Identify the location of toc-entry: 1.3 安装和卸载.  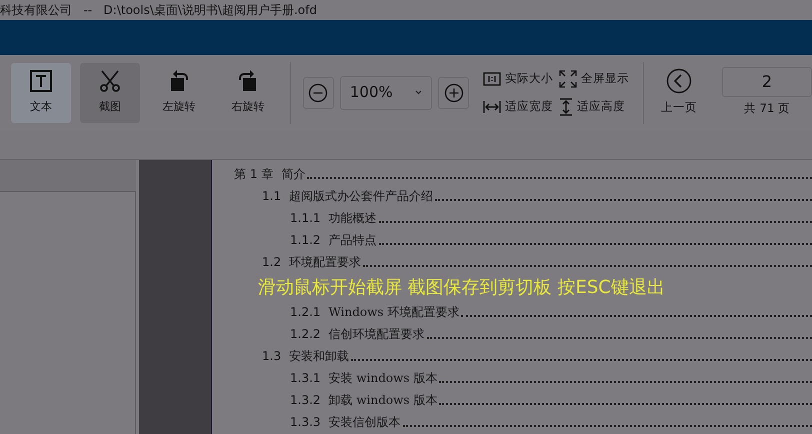
(512, 356).